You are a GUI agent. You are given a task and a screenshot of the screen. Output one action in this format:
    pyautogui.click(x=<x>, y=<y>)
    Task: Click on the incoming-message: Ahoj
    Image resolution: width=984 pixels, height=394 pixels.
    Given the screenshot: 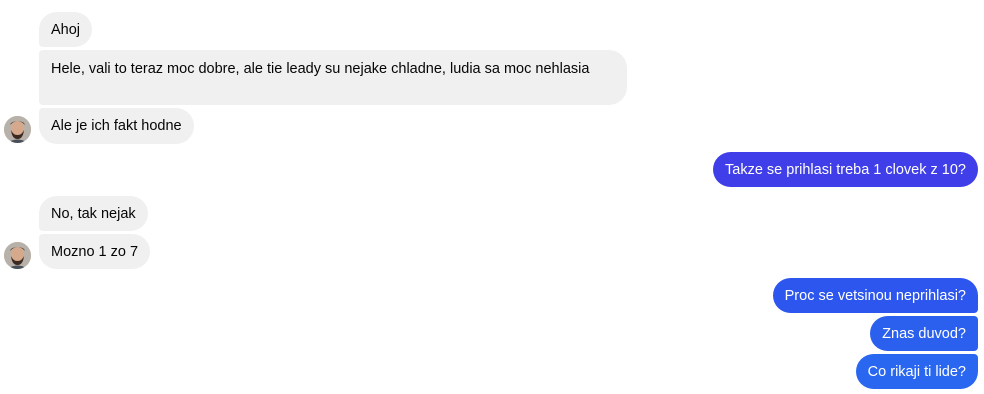 What is the action you would take?
    pyautogui.click(x=66, y=29)
    